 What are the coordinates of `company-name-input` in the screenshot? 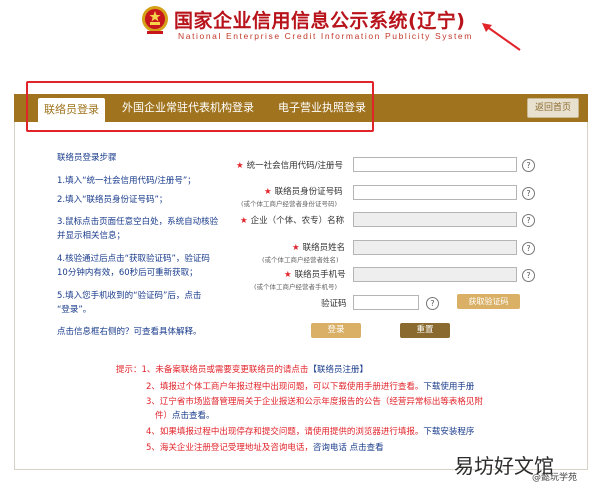 It's located at (435, 219).